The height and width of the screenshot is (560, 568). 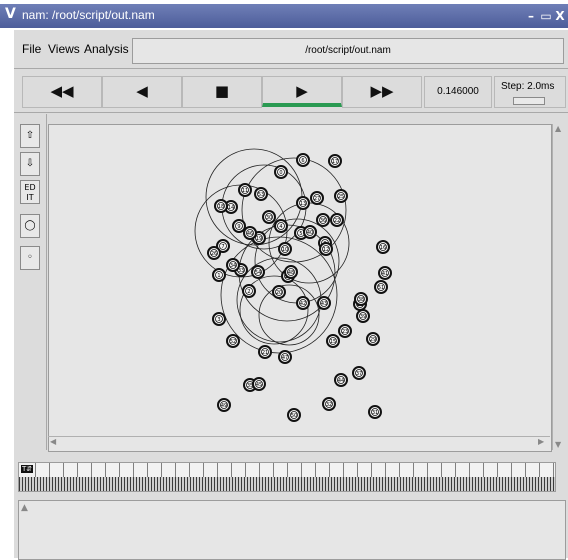 I want to click on node-31: 31, so click(x=375, y=412).